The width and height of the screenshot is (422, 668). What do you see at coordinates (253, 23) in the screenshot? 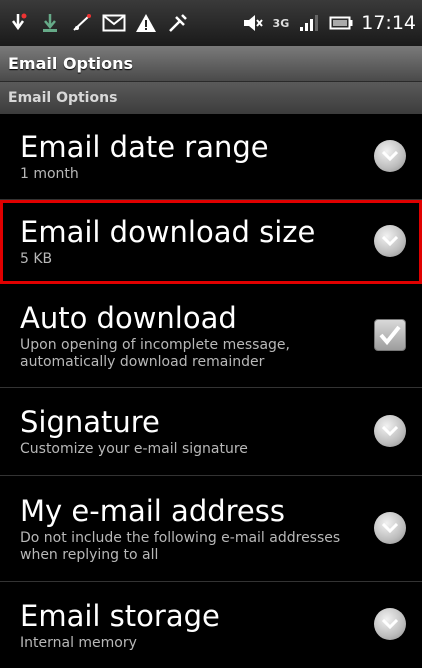
I see `mute-icon` at bounding box center [253, 23].